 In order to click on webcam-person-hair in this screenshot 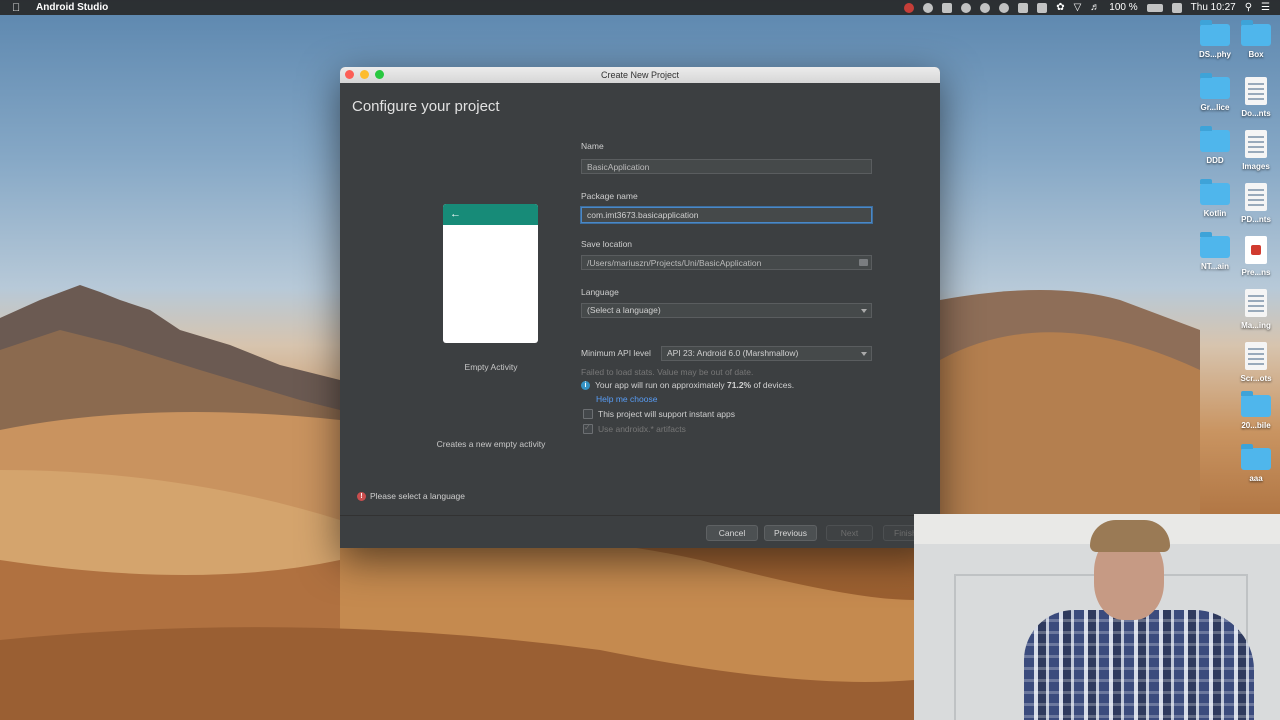, I will do `click(1130, 536)`.